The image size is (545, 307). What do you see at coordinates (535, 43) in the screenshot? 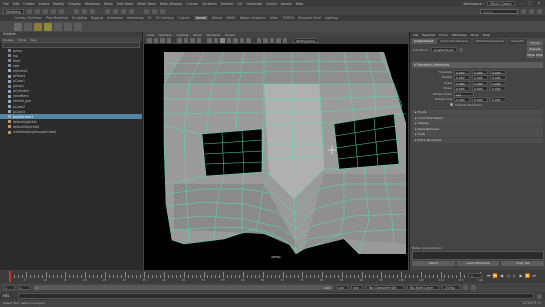
I see `focus-button: Focus` at bounding box center [535, 43].